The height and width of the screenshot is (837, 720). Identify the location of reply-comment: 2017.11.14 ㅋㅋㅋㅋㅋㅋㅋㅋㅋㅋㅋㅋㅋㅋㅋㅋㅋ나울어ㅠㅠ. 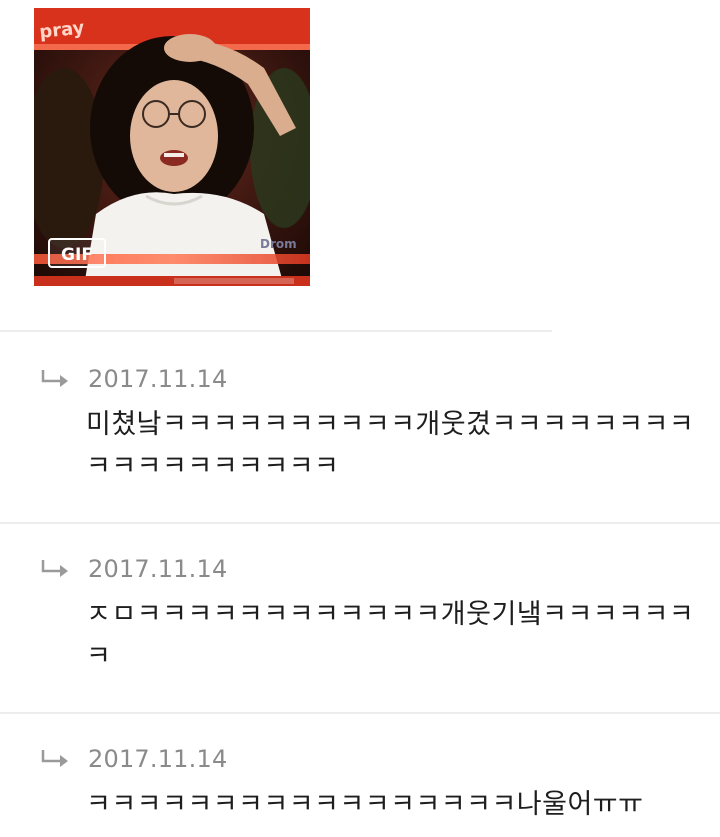
(360, 790).